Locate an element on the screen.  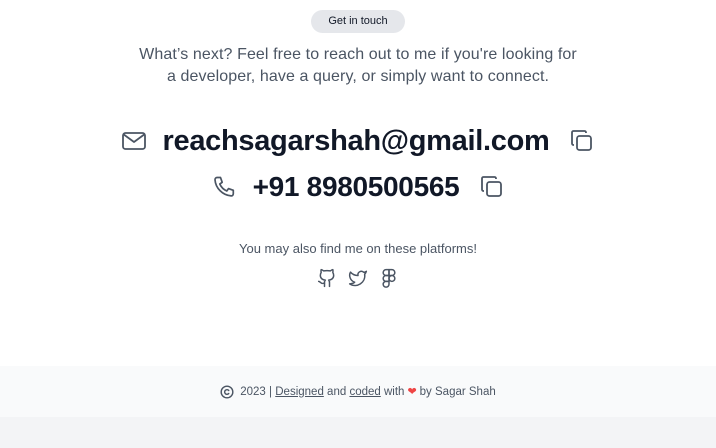
page-bottom-band is located at coordinates (358, 432).